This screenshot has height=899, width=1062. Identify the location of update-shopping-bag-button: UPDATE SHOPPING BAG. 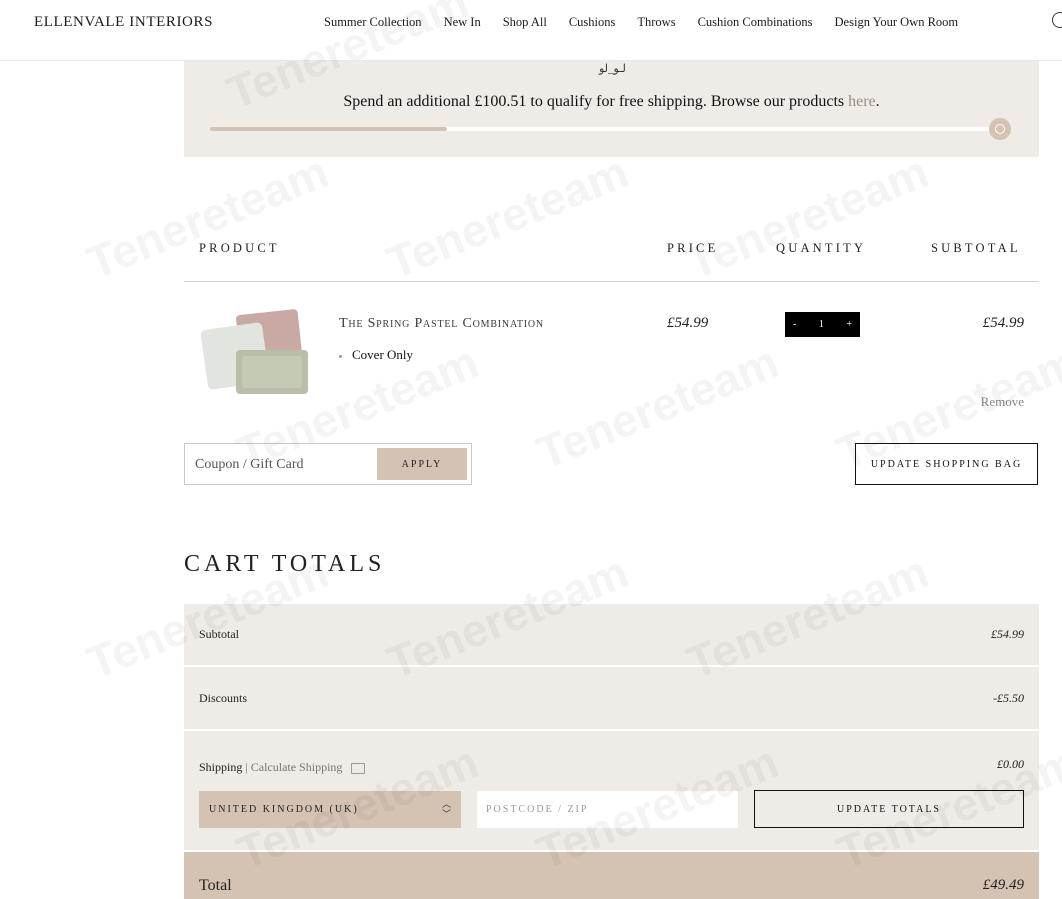
(946, 464).